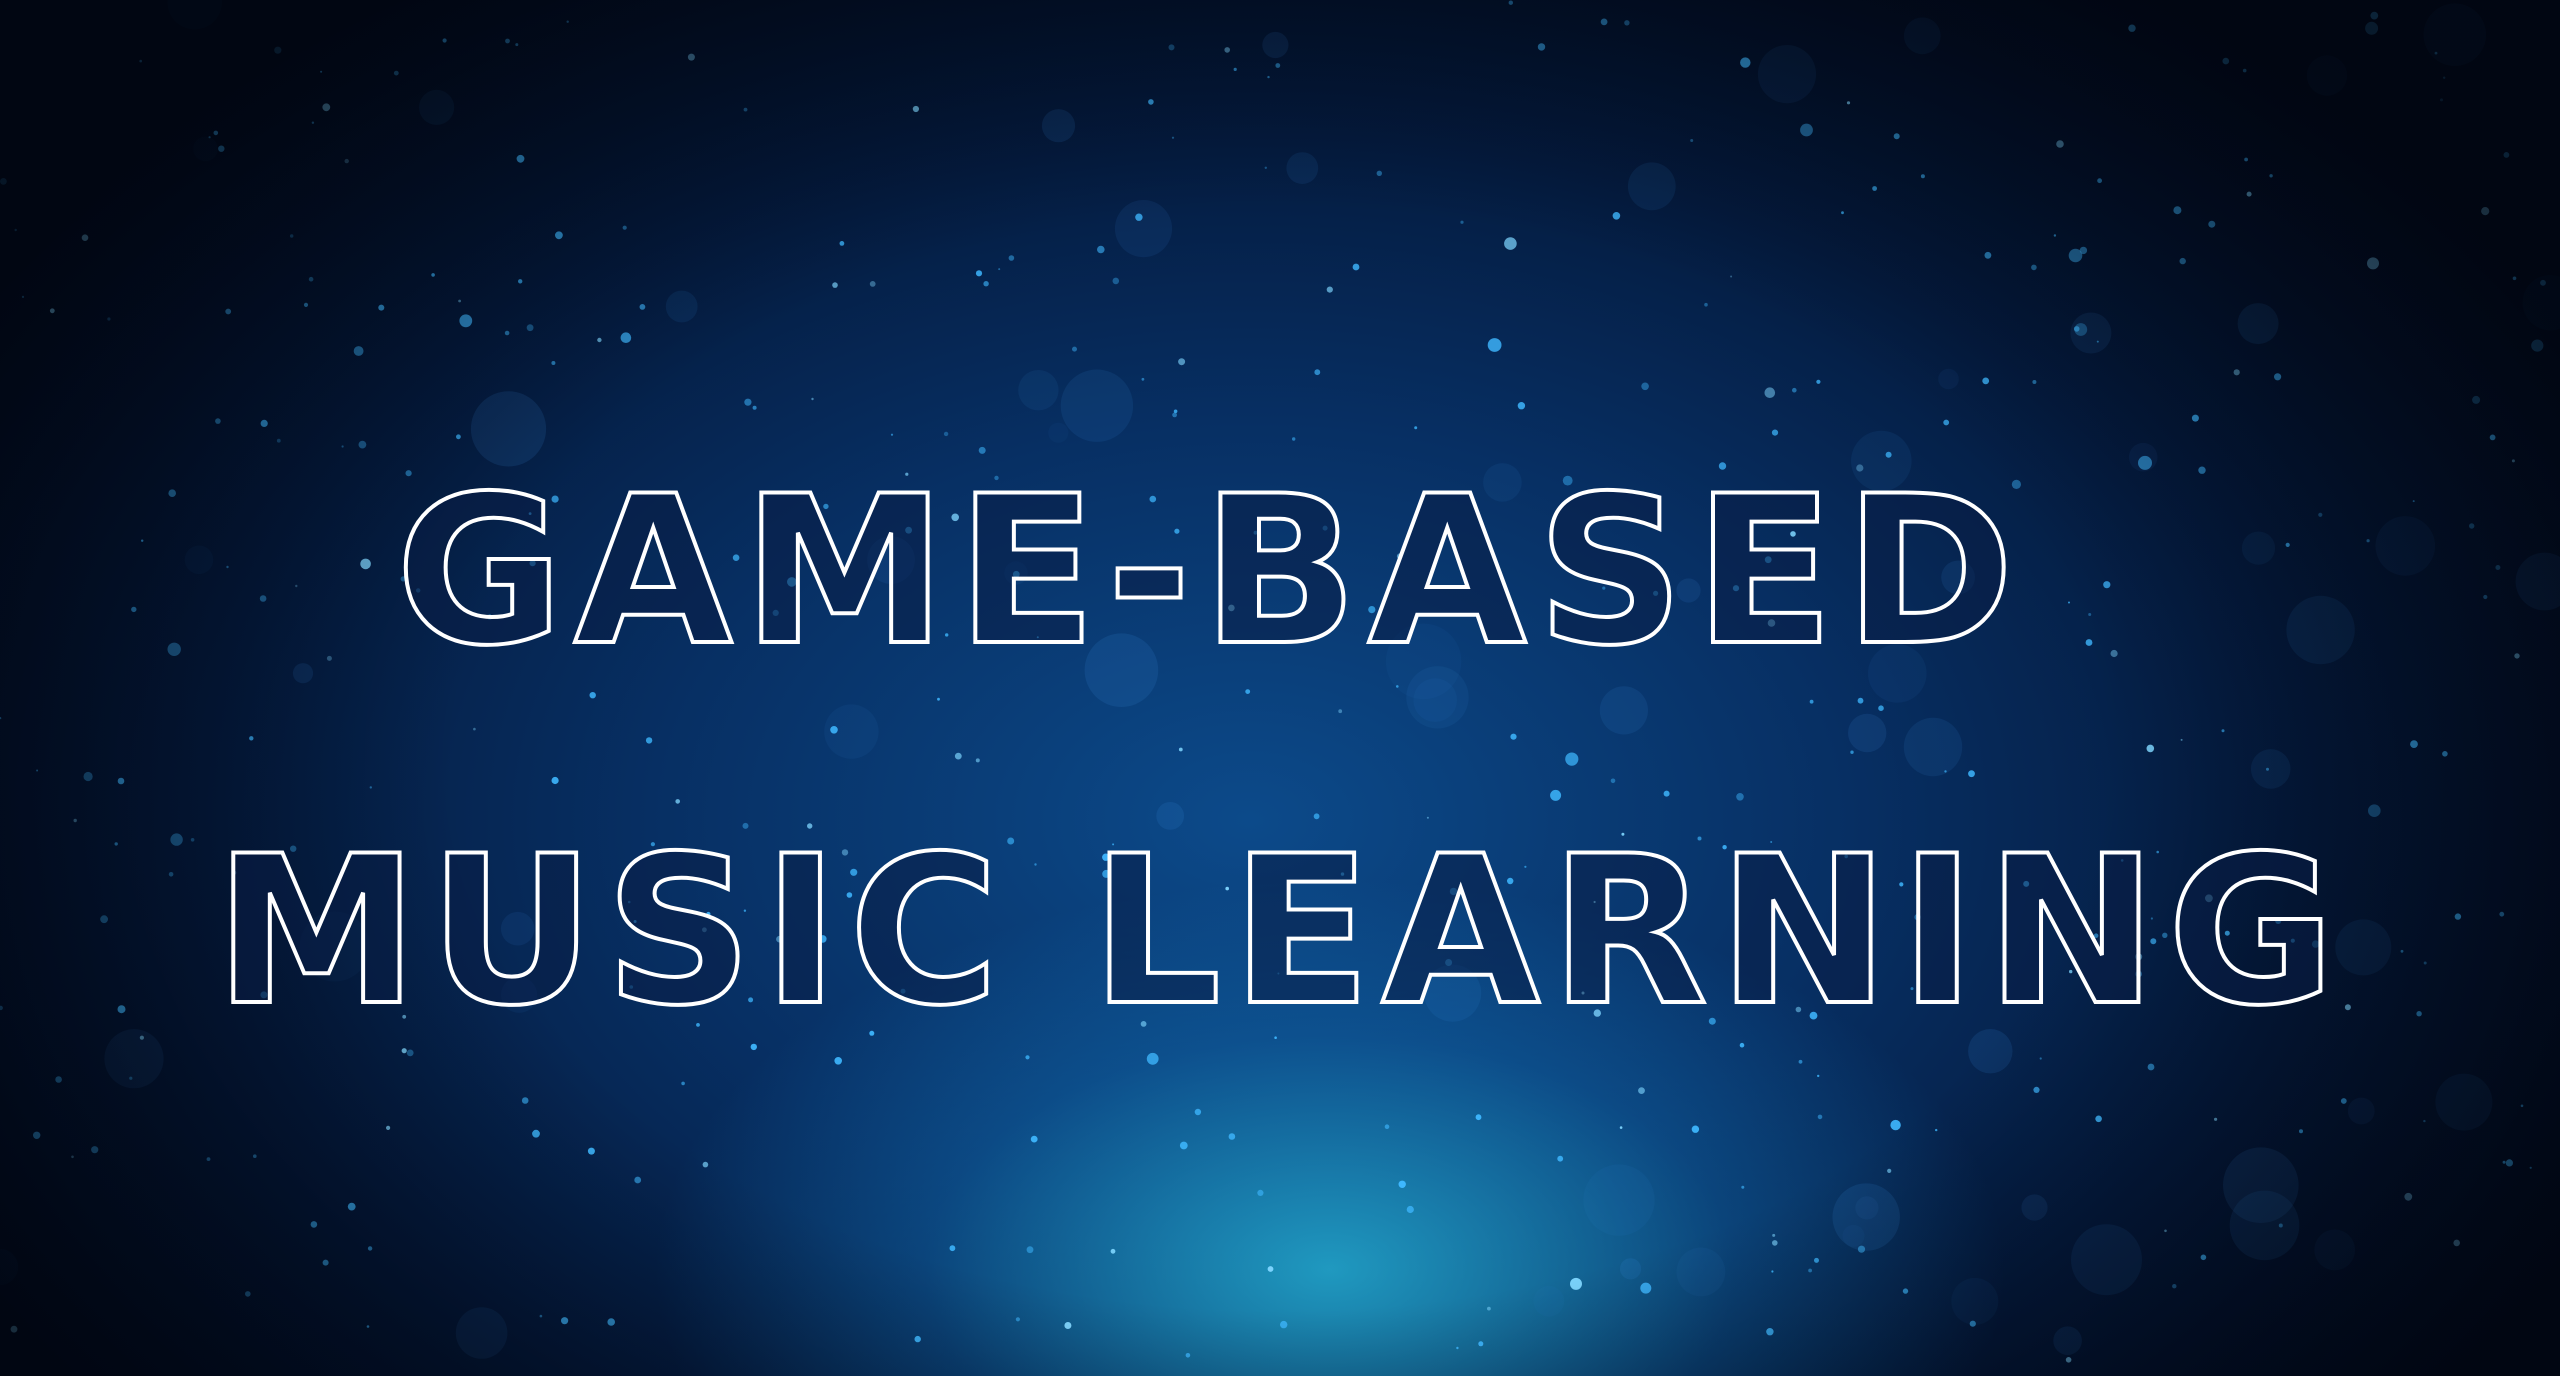  I want to click on title-line-1: GAME-BASED, so click(1209, 572).